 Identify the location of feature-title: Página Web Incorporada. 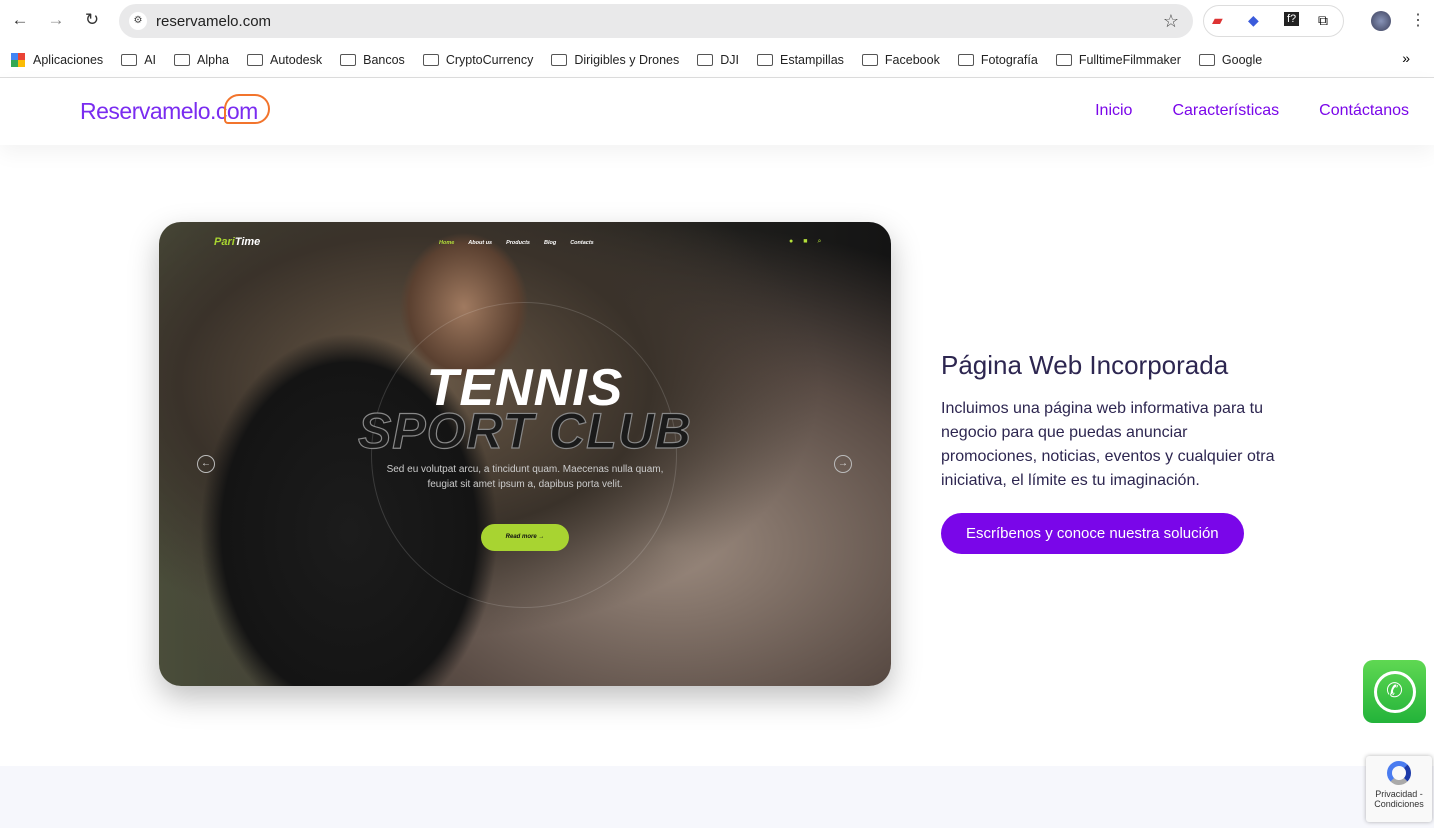
(1085, 365).